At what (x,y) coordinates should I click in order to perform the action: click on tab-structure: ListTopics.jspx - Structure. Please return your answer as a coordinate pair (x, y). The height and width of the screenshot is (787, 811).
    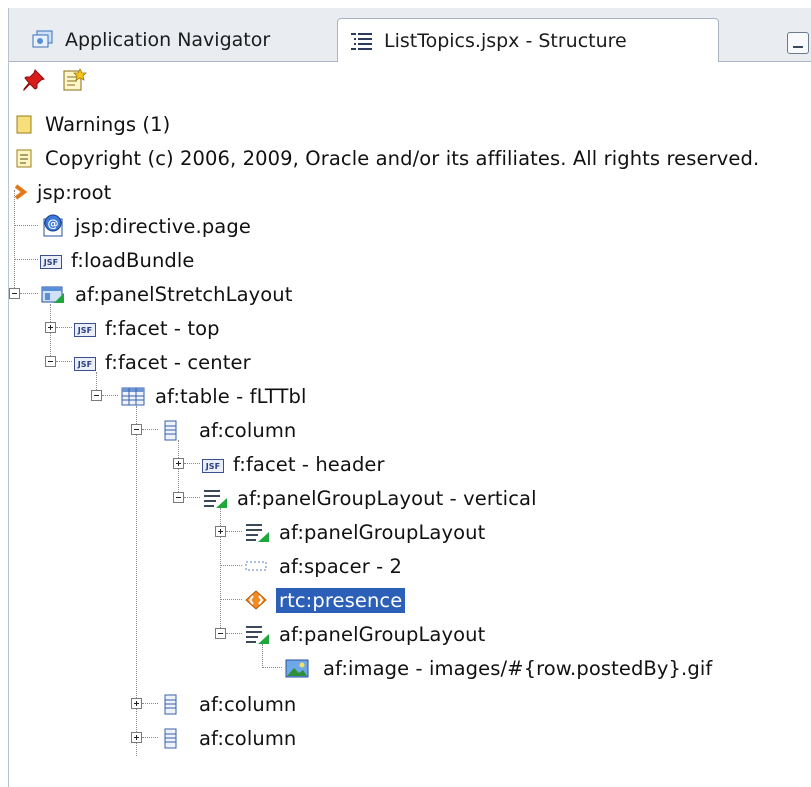
    Looking at the image, I should click on (528, 40).